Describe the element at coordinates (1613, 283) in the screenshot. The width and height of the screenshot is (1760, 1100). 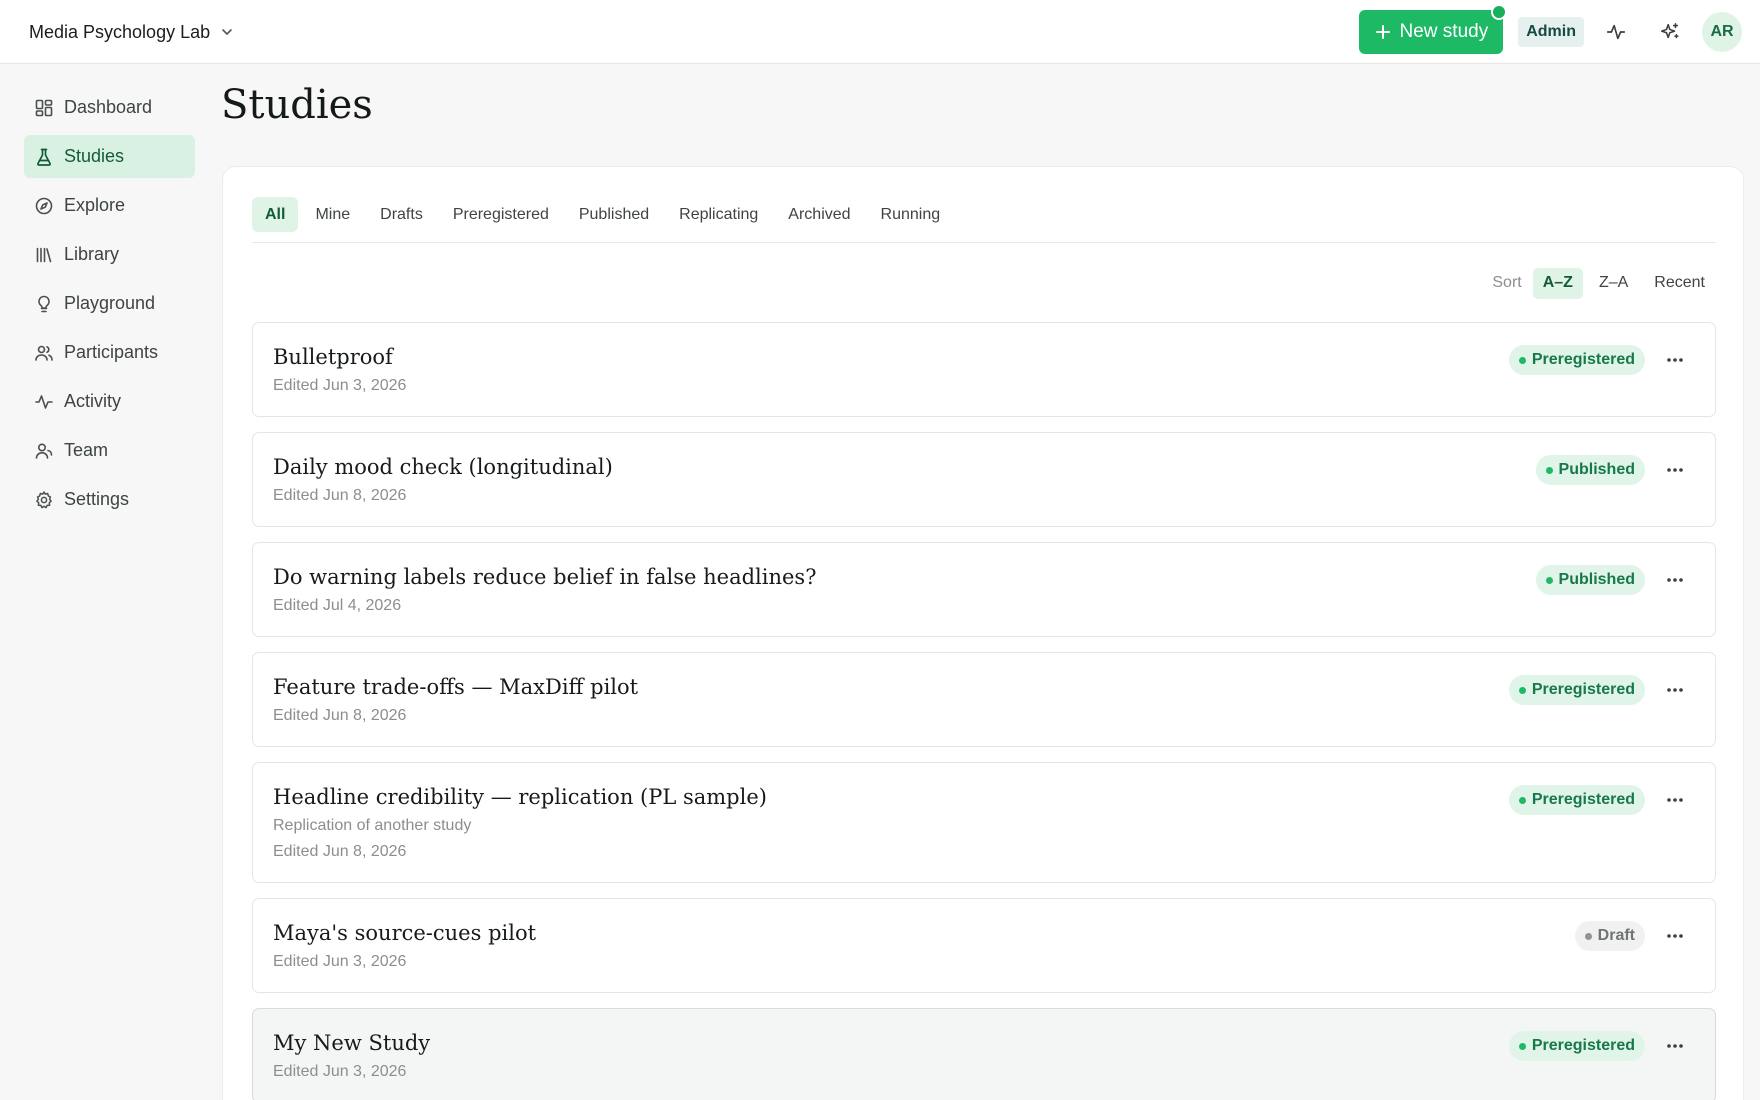
I see `sort-za-button: Z–A` at that location.